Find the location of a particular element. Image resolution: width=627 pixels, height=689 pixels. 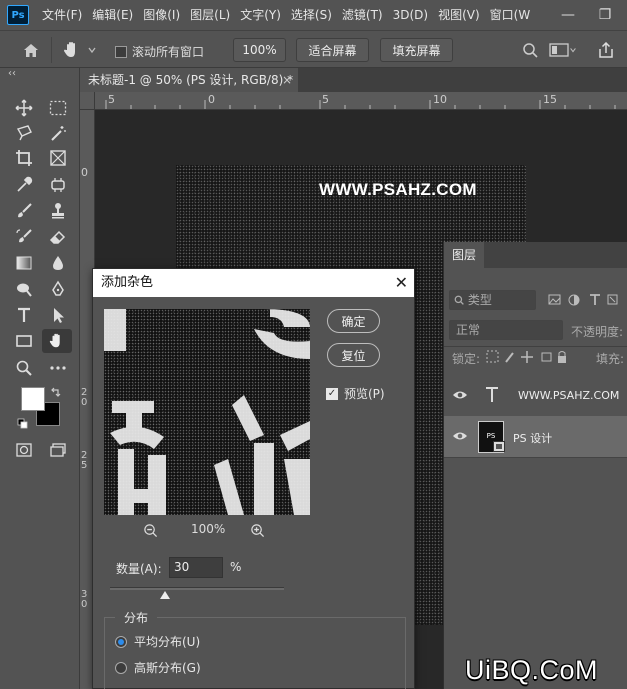

canvas-text-watermark: WWW.PSAHZ.COM is located at coordinates (398, 189).